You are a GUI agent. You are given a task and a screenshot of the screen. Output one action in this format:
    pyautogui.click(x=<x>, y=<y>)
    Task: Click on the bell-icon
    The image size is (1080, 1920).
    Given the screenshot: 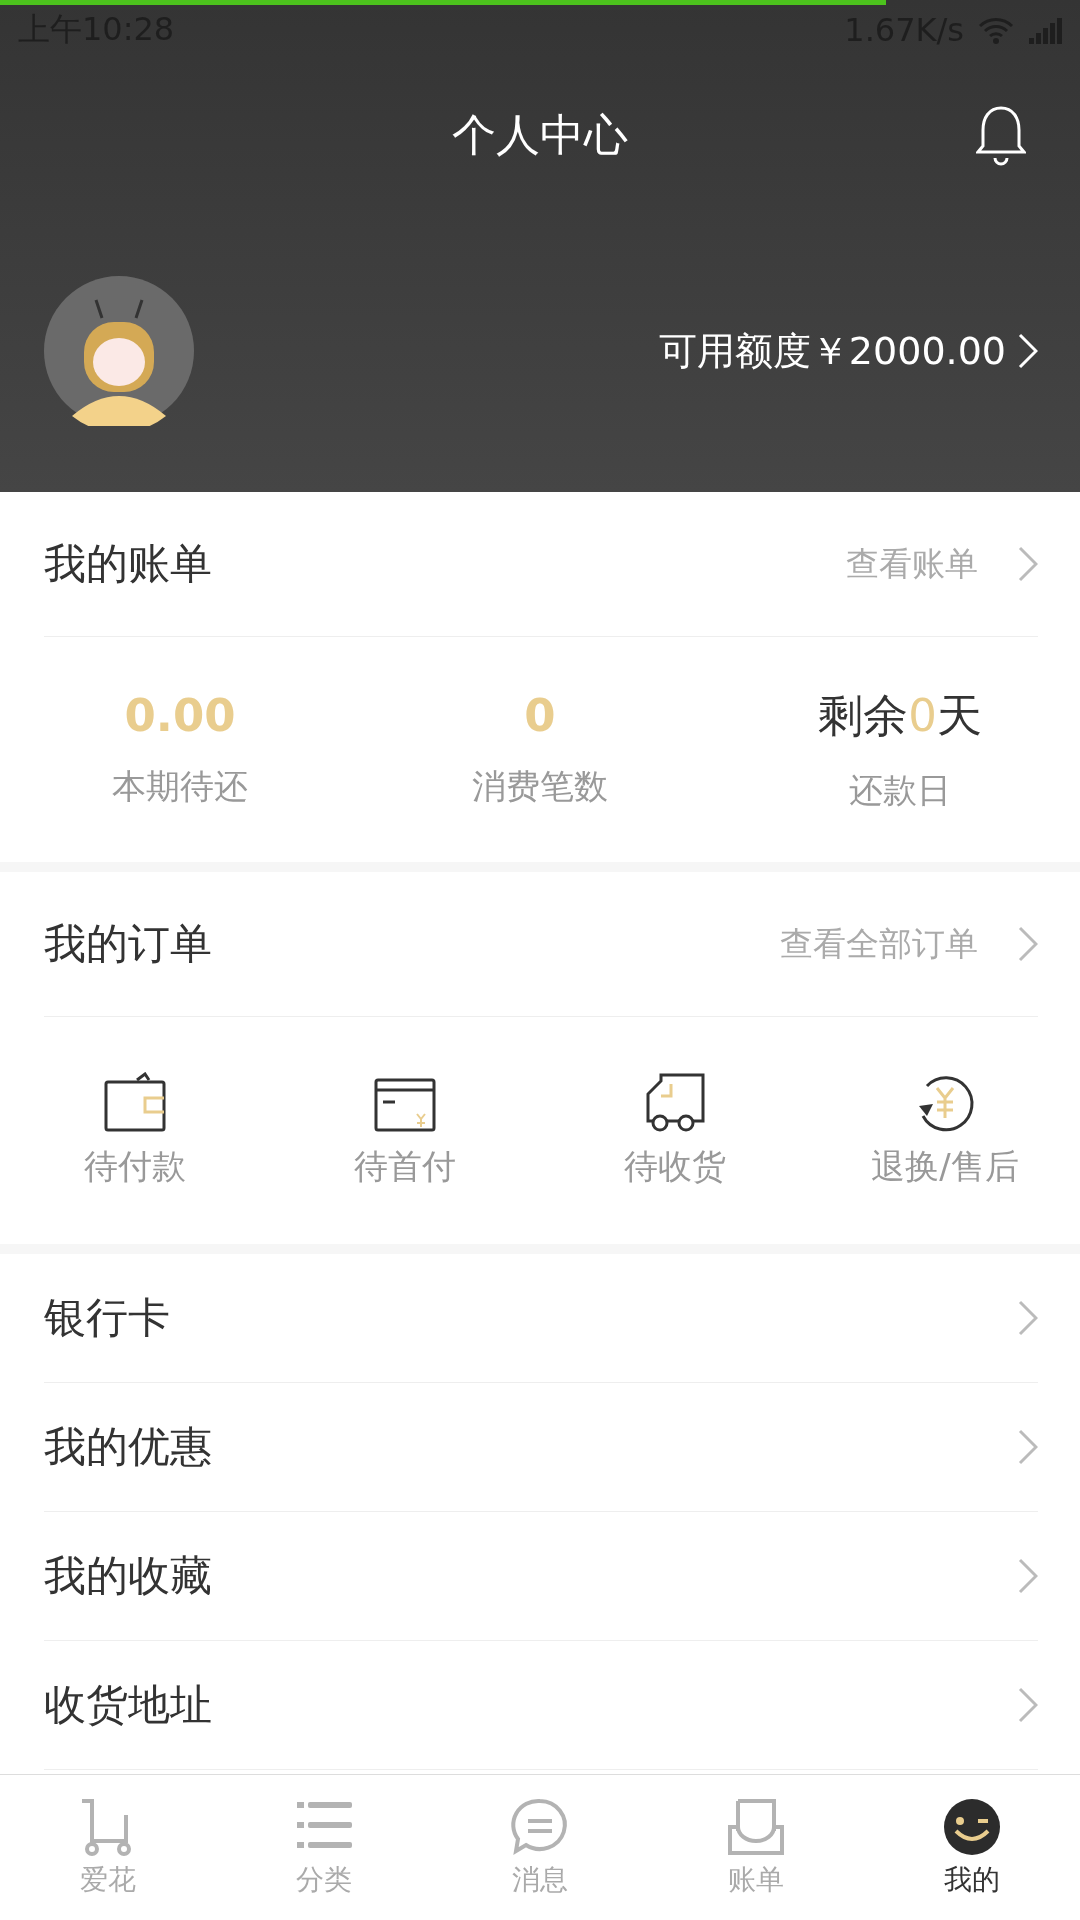 What is the action you would take?
    pyautogui.click(x=1001, y=135)
    